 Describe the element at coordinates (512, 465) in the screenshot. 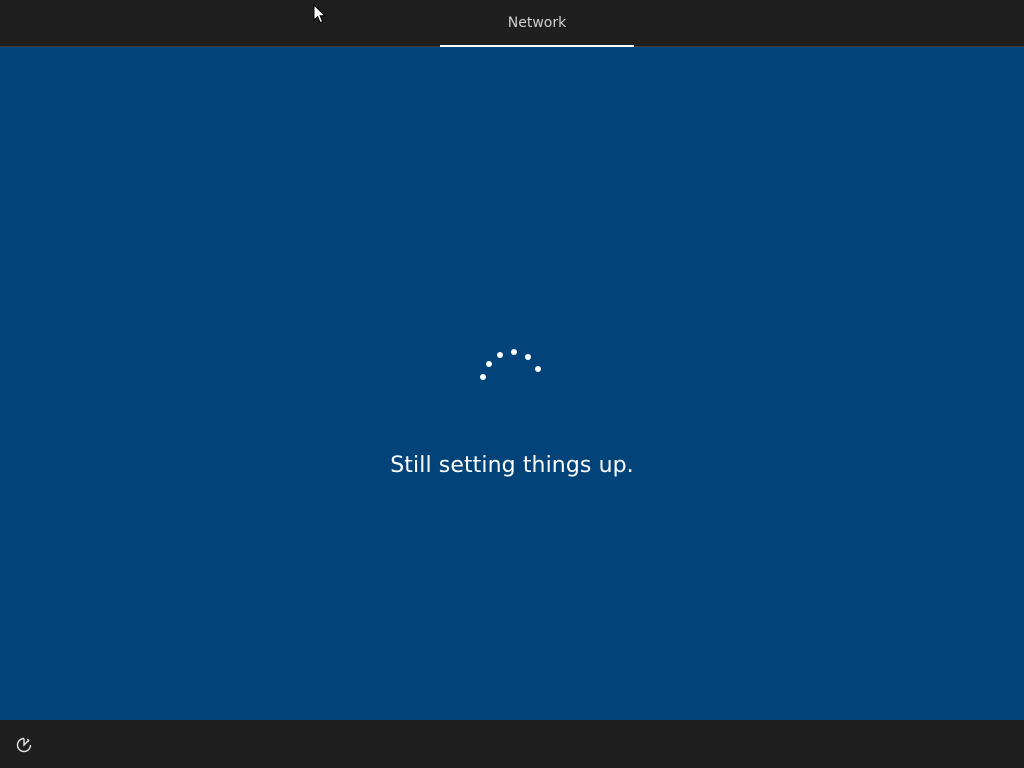

I see `status-message: Still setting things up.` at that location.